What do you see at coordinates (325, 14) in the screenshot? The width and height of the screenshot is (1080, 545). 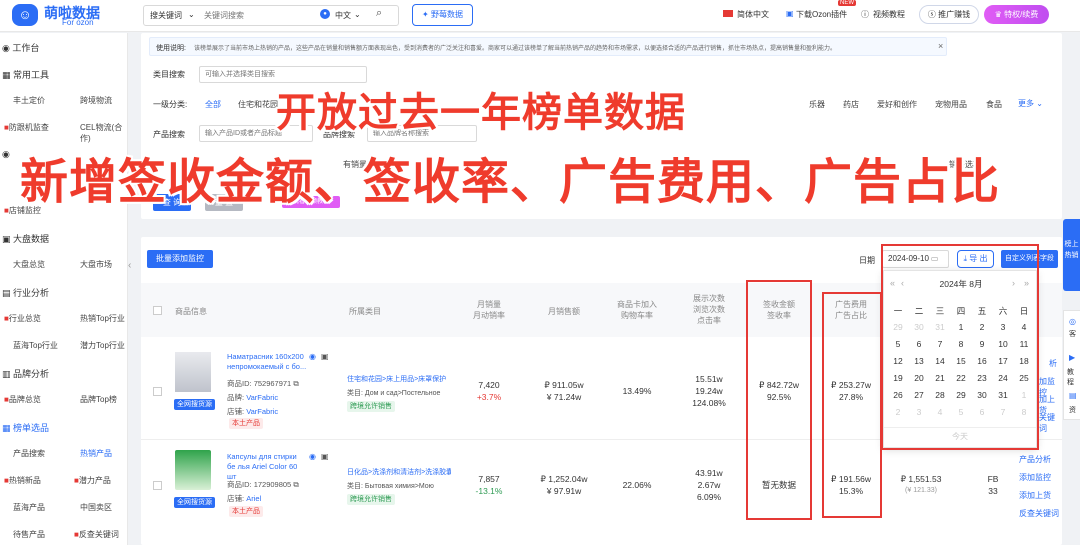 I see `globe-icon: ●` at bounding box center [325, 14].